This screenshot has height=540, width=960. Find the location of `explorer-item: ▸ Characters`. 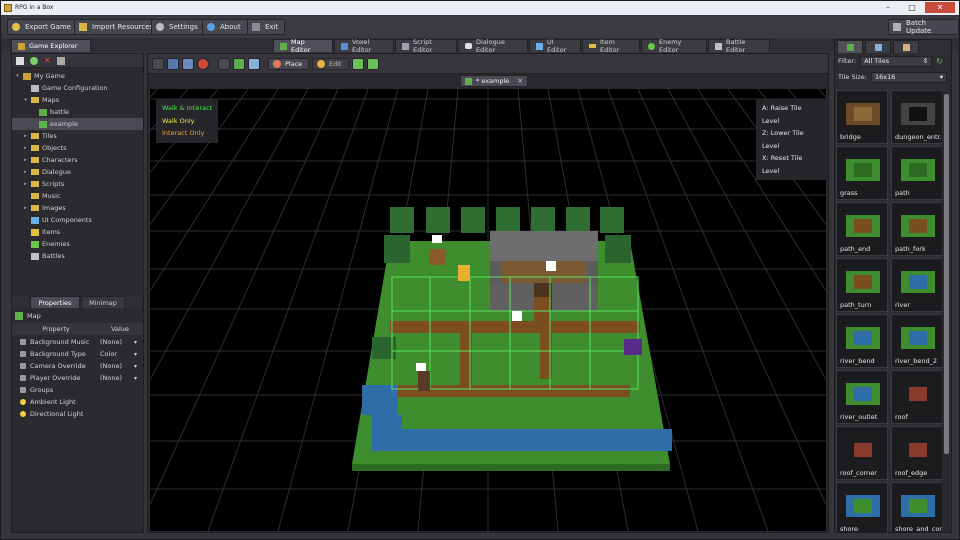

explorer-item: ▸ Characters is located at coordinates (77, 160).